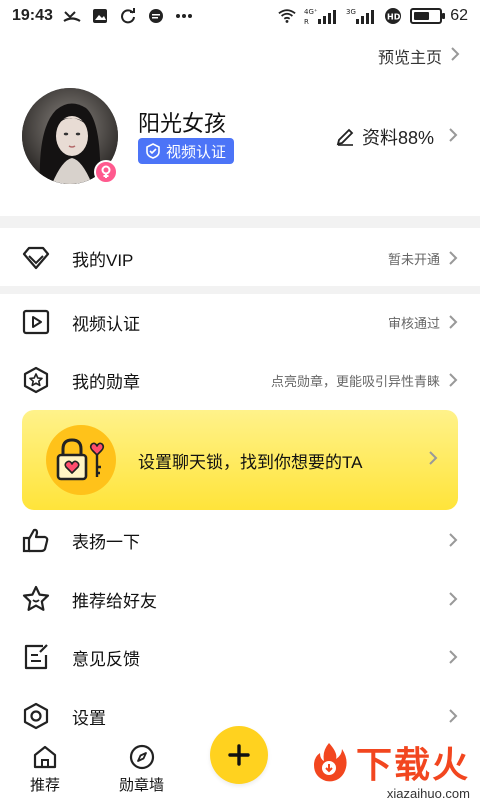 The width and height of the screenshot is (480, 800). I want to click on female-gender-icon, so click(106, 172).